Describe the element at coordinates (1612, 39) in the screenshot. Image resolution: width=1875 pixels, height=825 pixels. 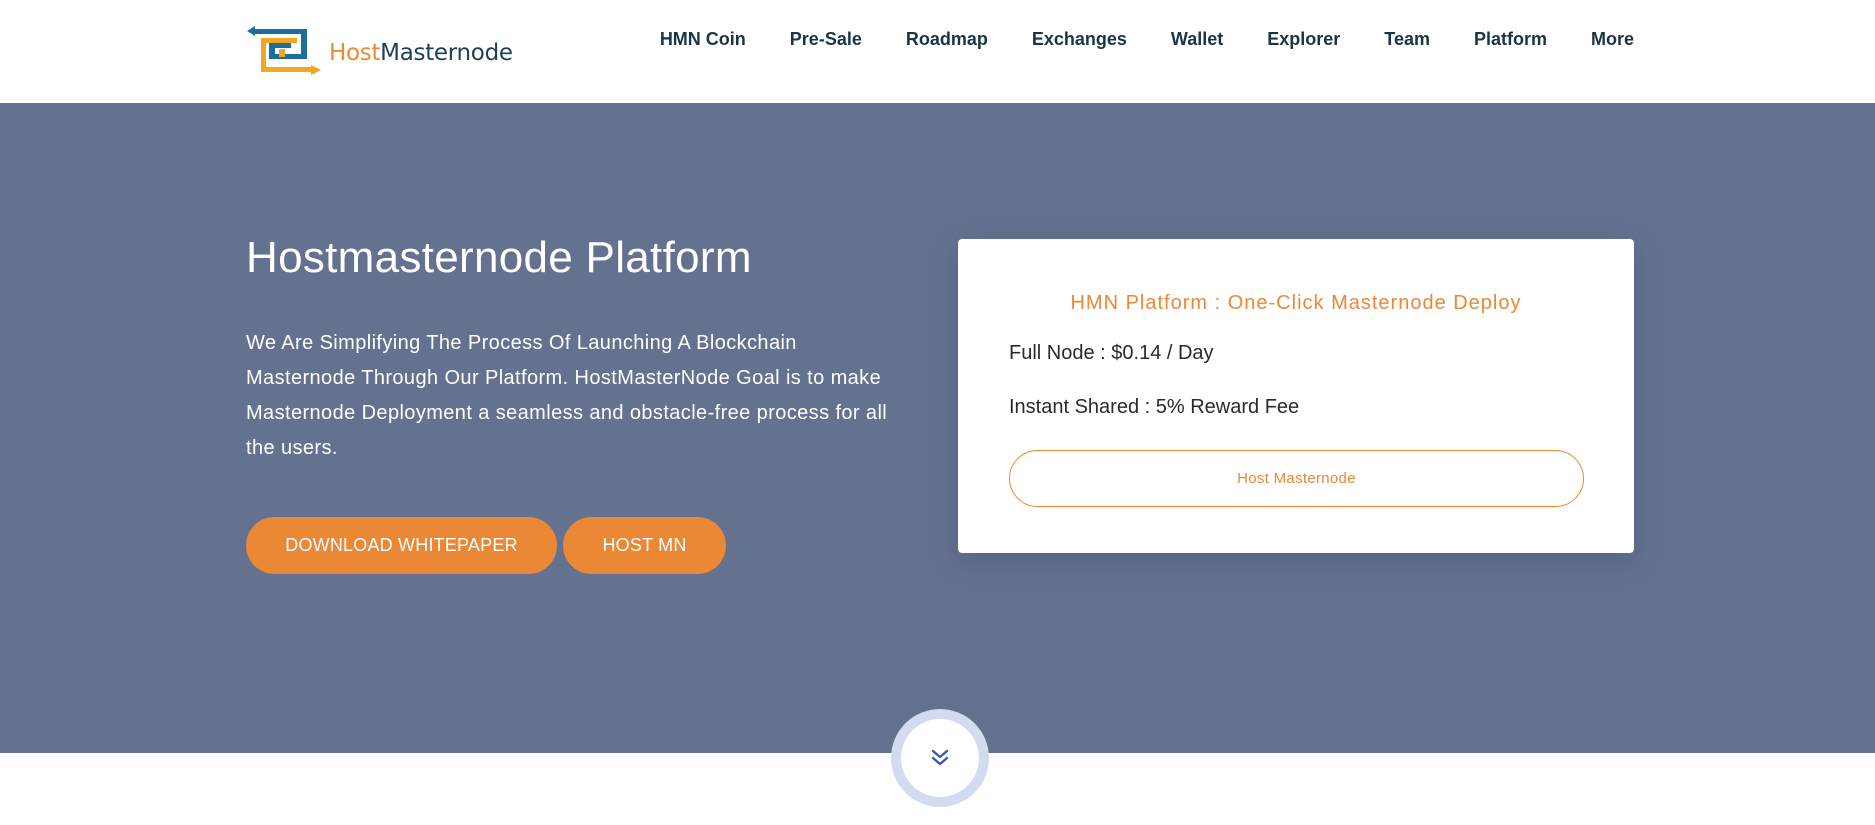
I see `nav-item-more: More` at that location.